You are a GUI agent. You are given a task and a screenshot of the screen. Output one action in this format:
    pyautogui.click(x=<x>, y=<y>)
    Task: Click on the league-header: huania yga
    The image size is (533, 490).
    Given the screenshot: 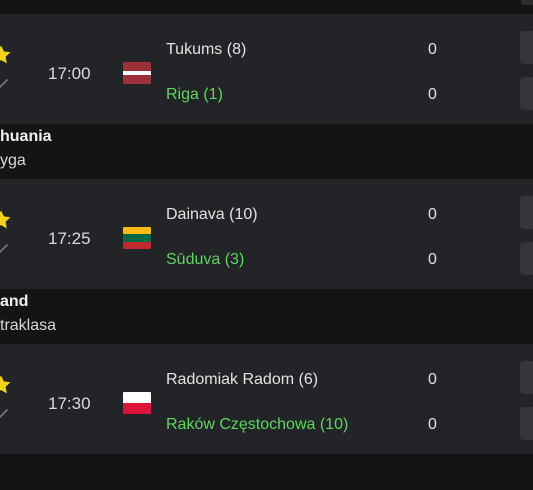 What is the action you would take?
    pyautogui.click(x=266, y=151)
    